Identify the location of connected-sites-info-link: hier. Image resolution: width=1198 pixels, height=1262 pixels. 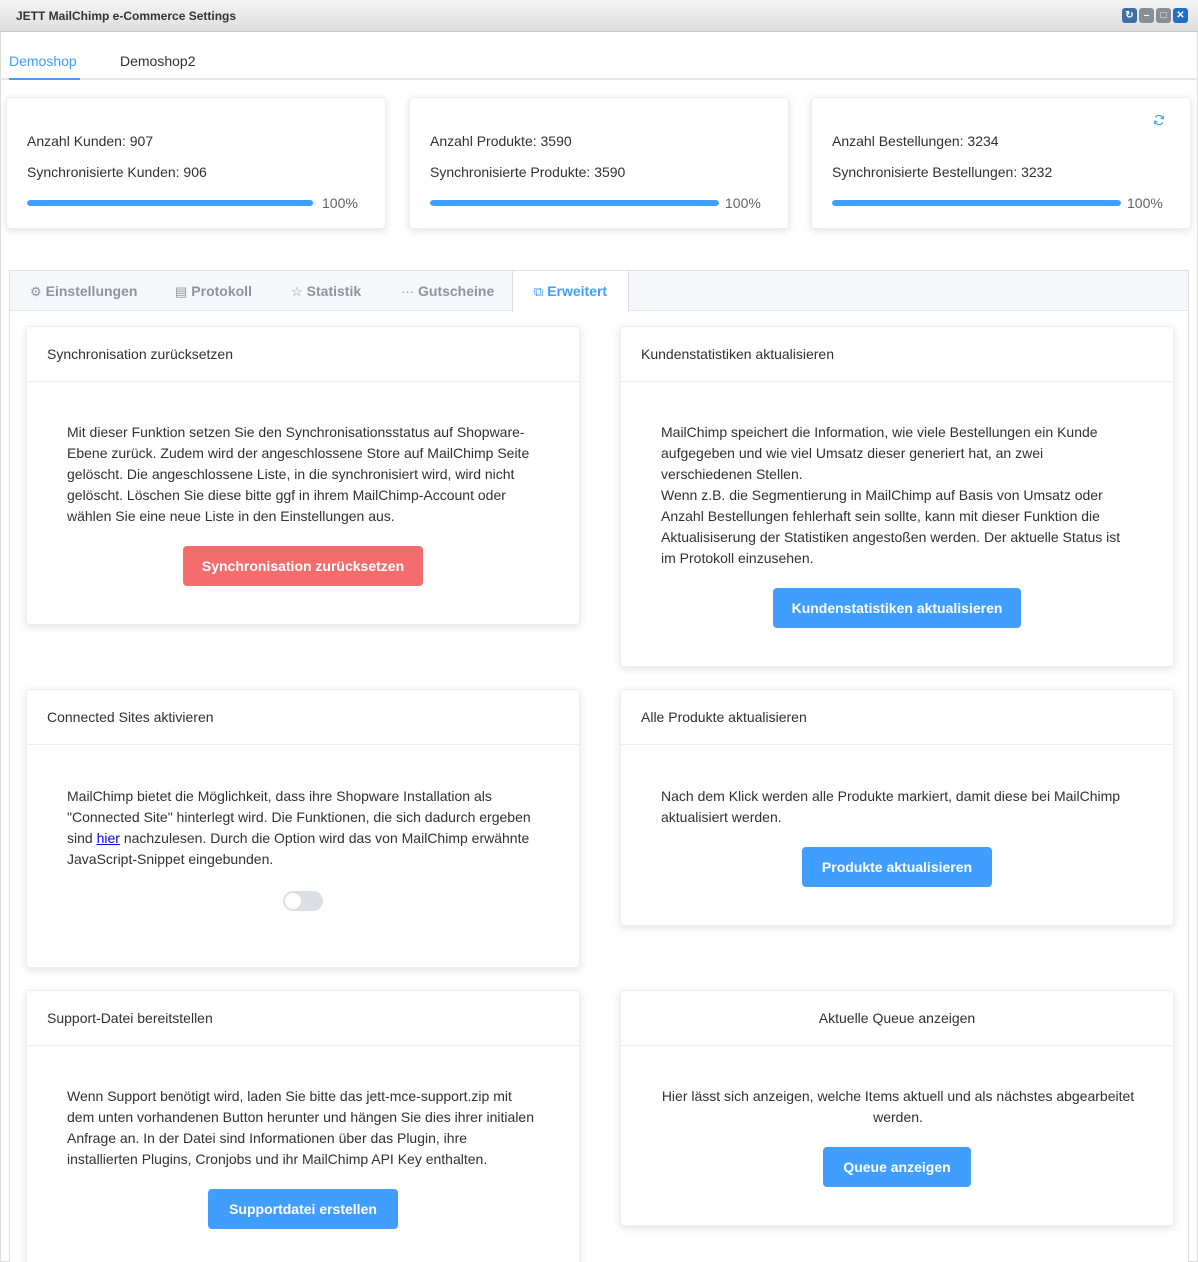
(108, 838).